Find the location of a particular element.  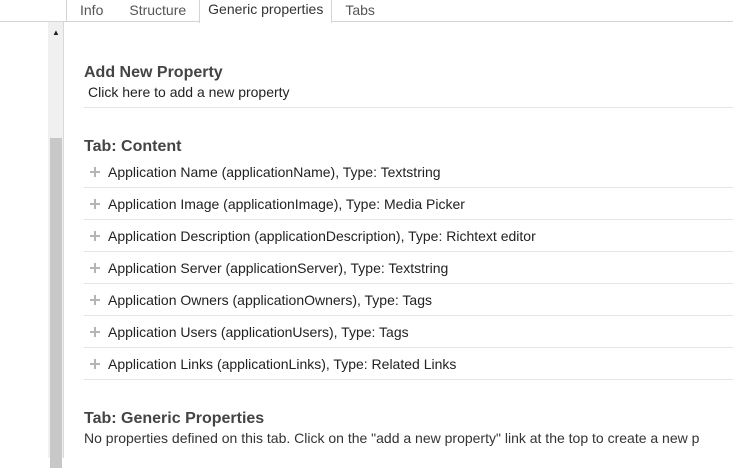

tab-strip: Info Structure Generic properties Tabs is located at coordinates (227, 11).